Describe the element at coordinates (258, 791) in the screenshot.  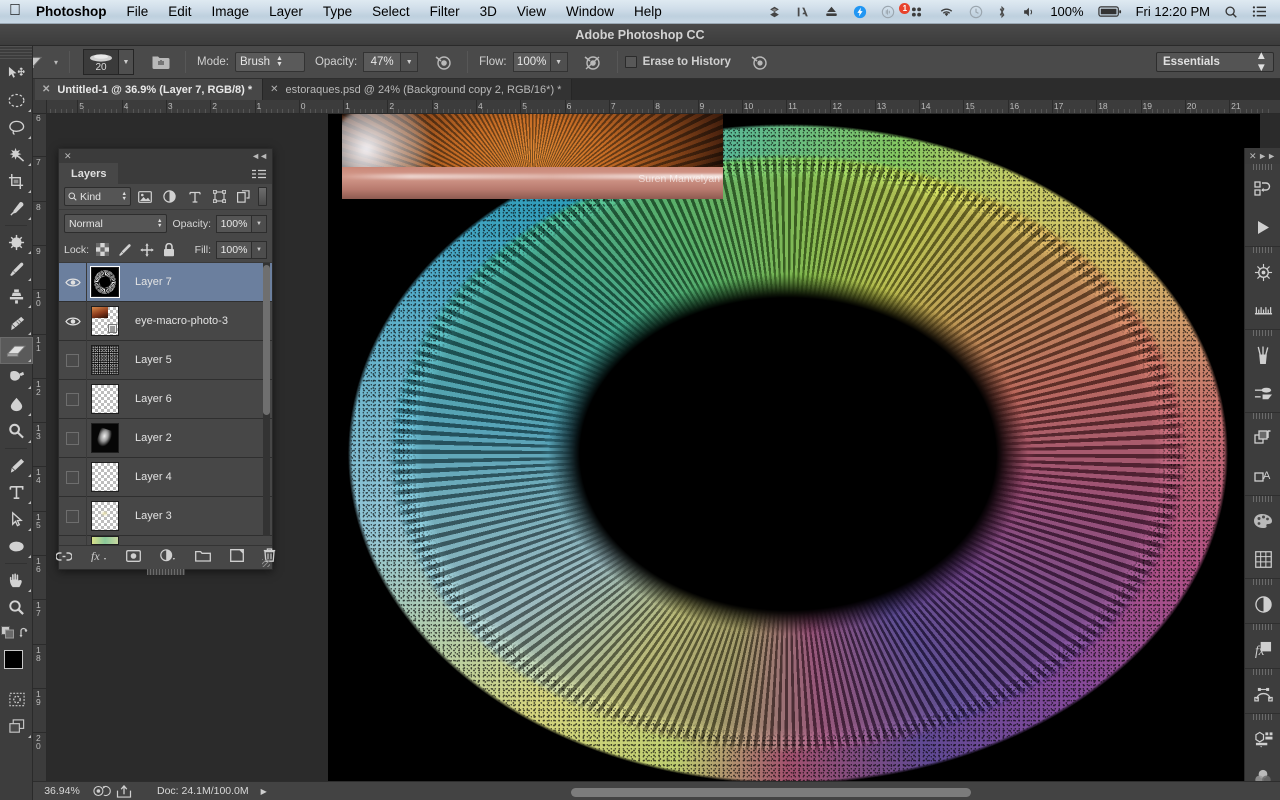
I see `status-expand-arrow-icon: ▶` at that location.